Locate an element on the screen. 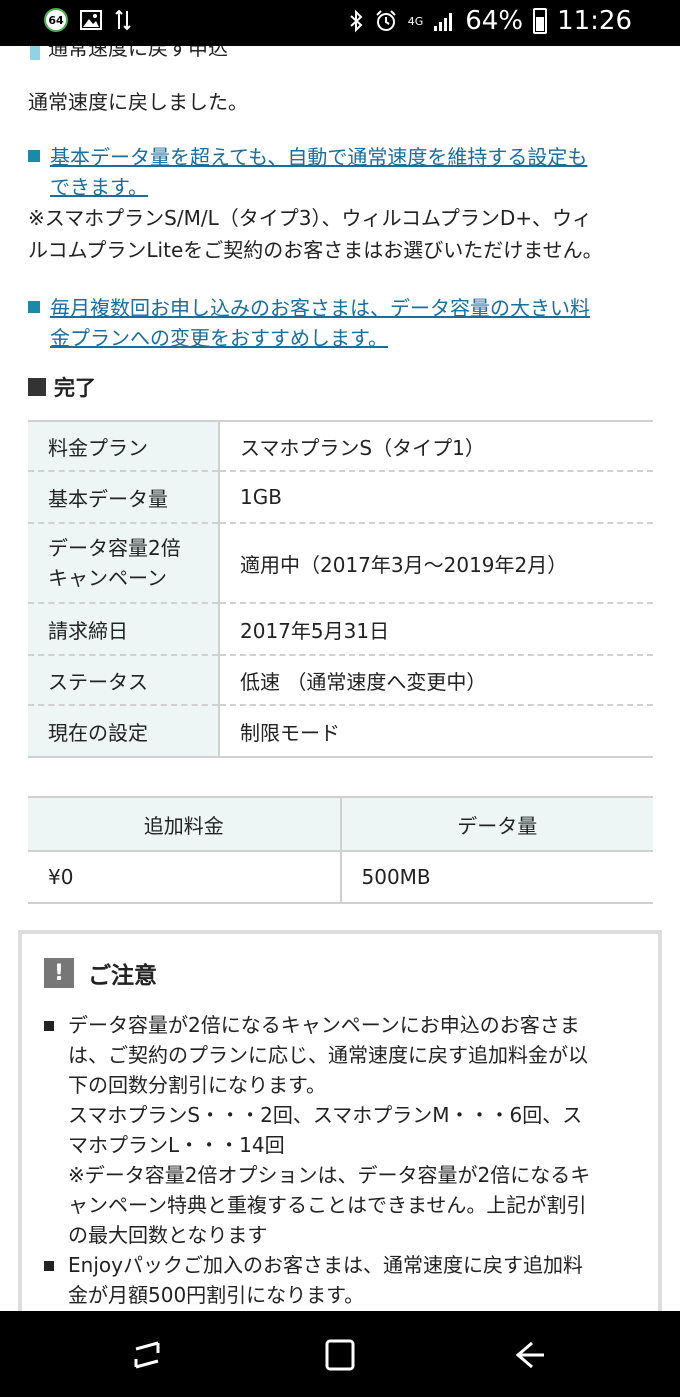 Image resolution: width=680 pixels, height=1397 pixels. row-key: ステータス is located at coordinates (124, 680).